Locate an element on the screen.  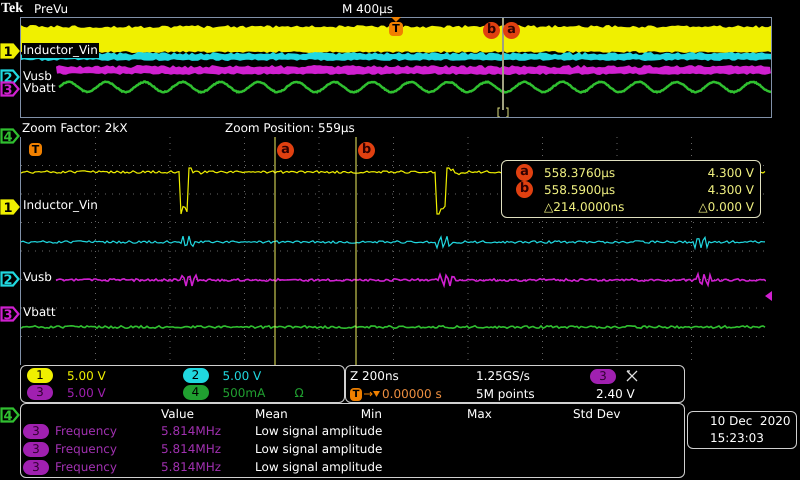
channel-label: Vbatt is located at coordinates (39, 312).